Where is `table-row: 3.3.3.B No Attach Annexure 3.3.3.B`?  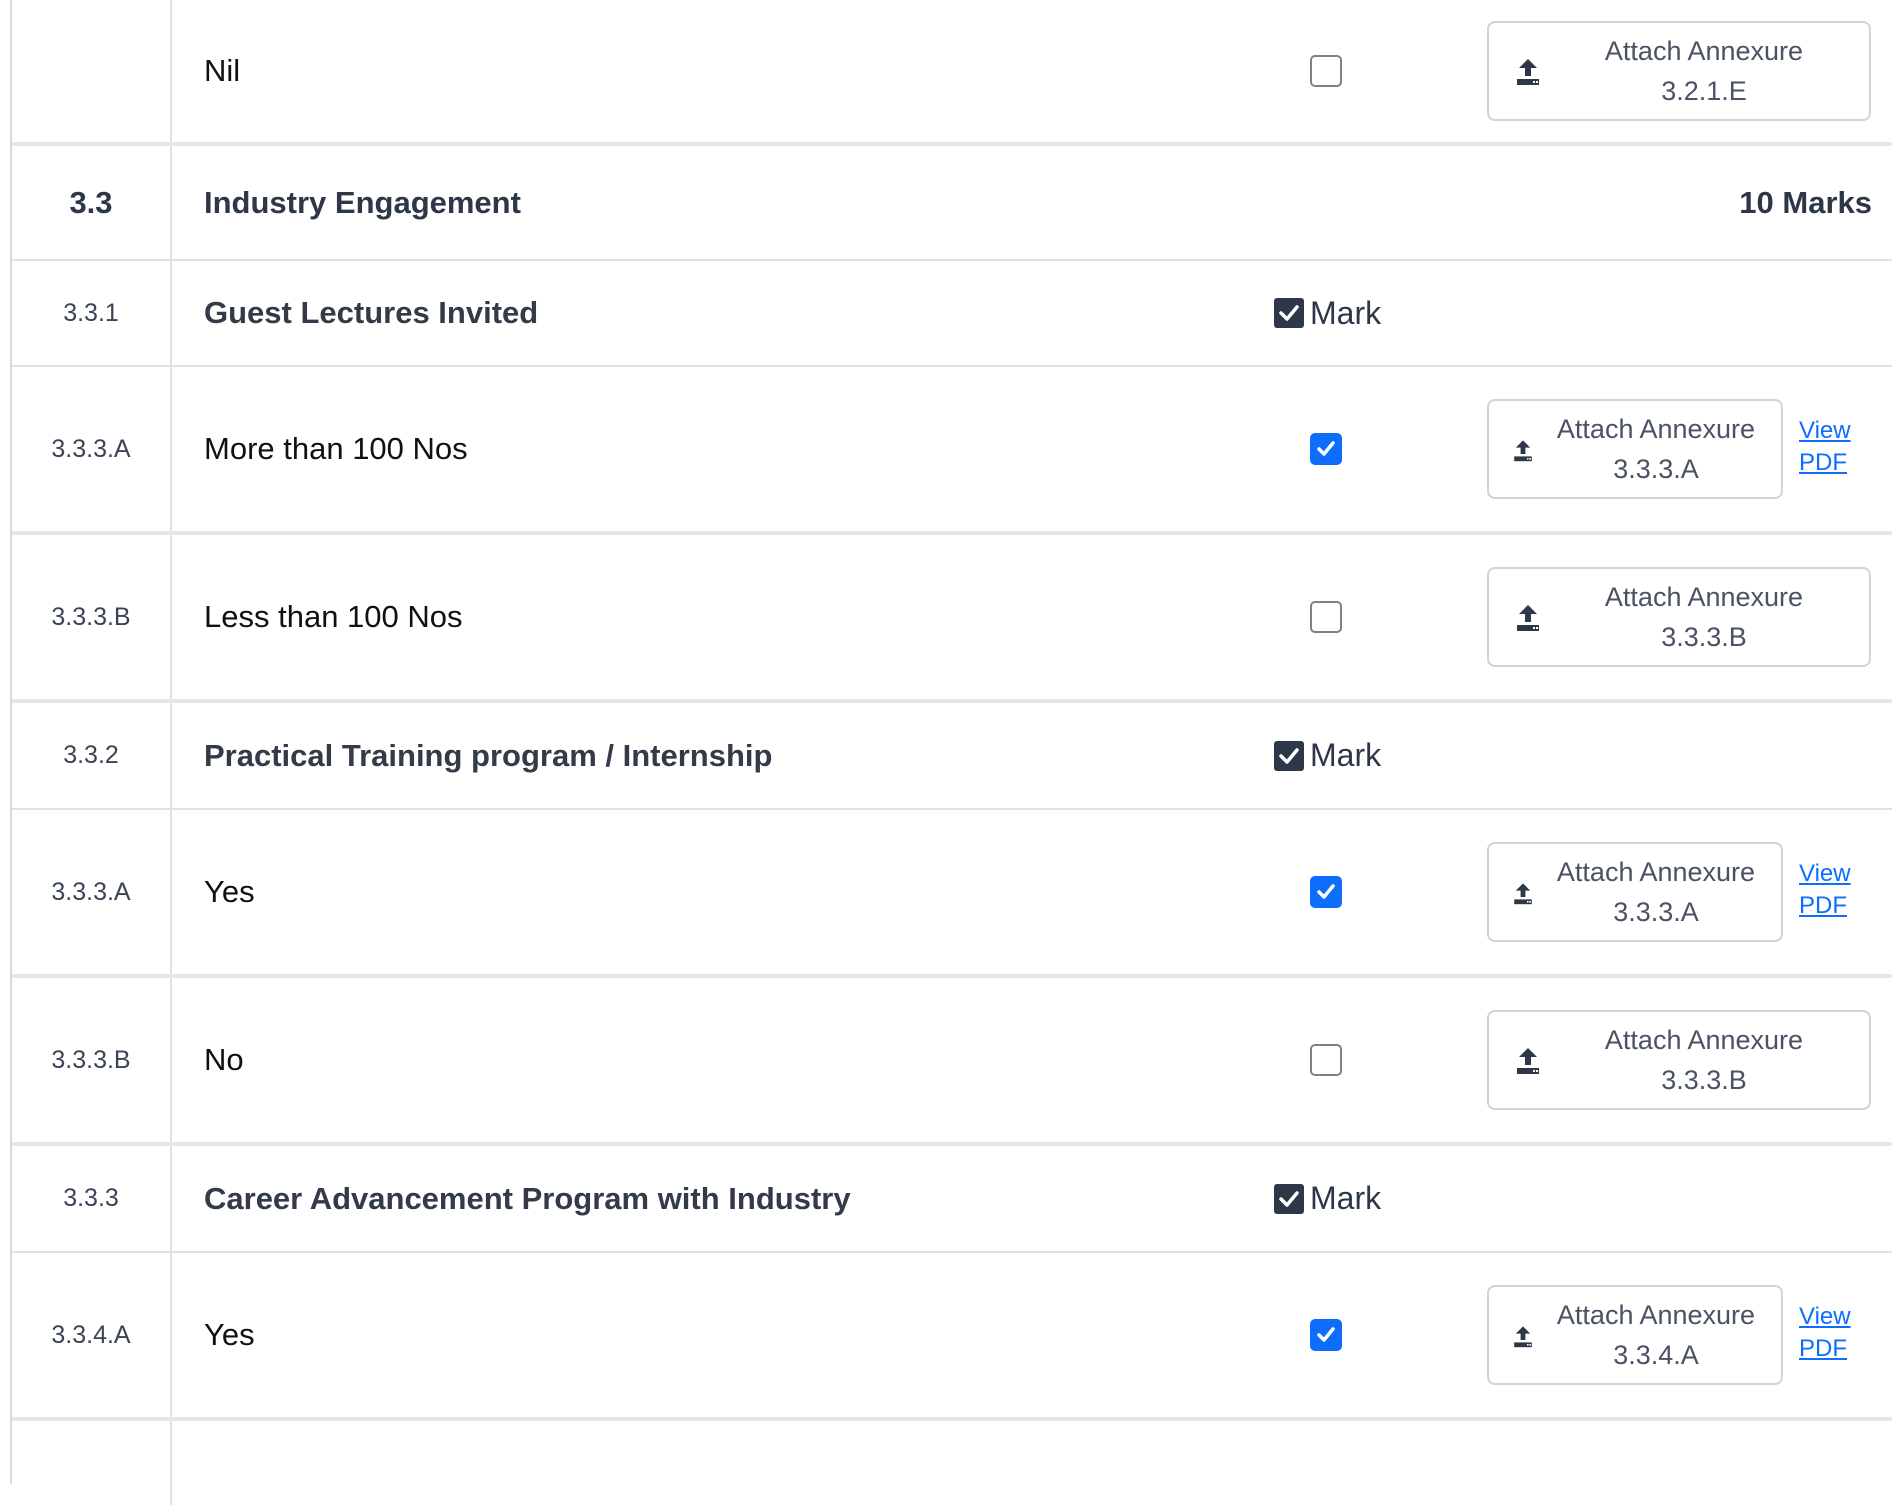
table-row: 3.3.3.B No Attach Annexure 3.3.3.B is located at coordinates (952, 1062).